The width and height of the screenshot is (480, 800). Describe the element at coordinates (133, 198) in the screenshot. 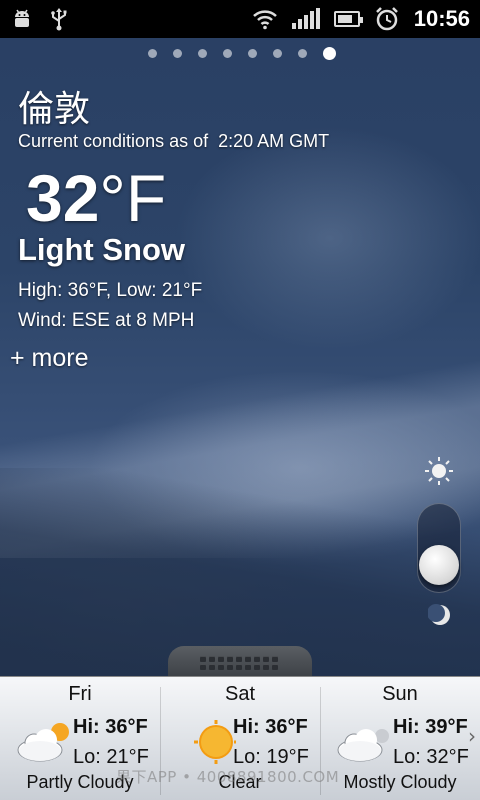

I see `temperature-unit: °F` at that location.